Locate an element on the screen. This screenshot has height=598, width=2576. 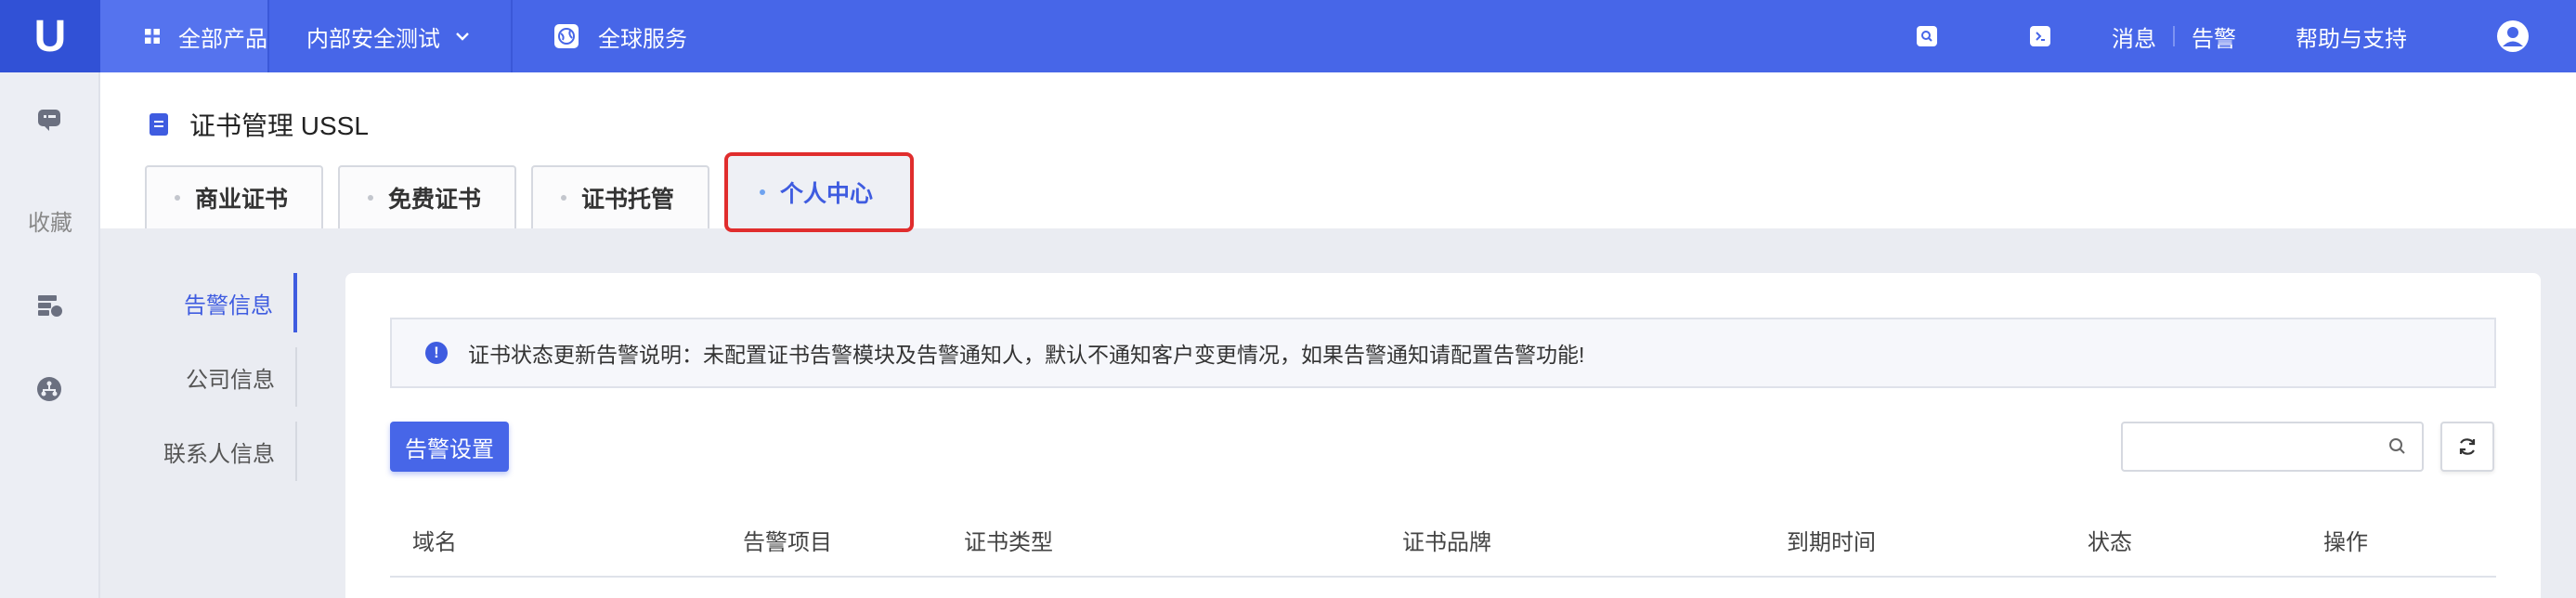
submenu-company-info: 公司信息 is located at coordinates (198, 377).